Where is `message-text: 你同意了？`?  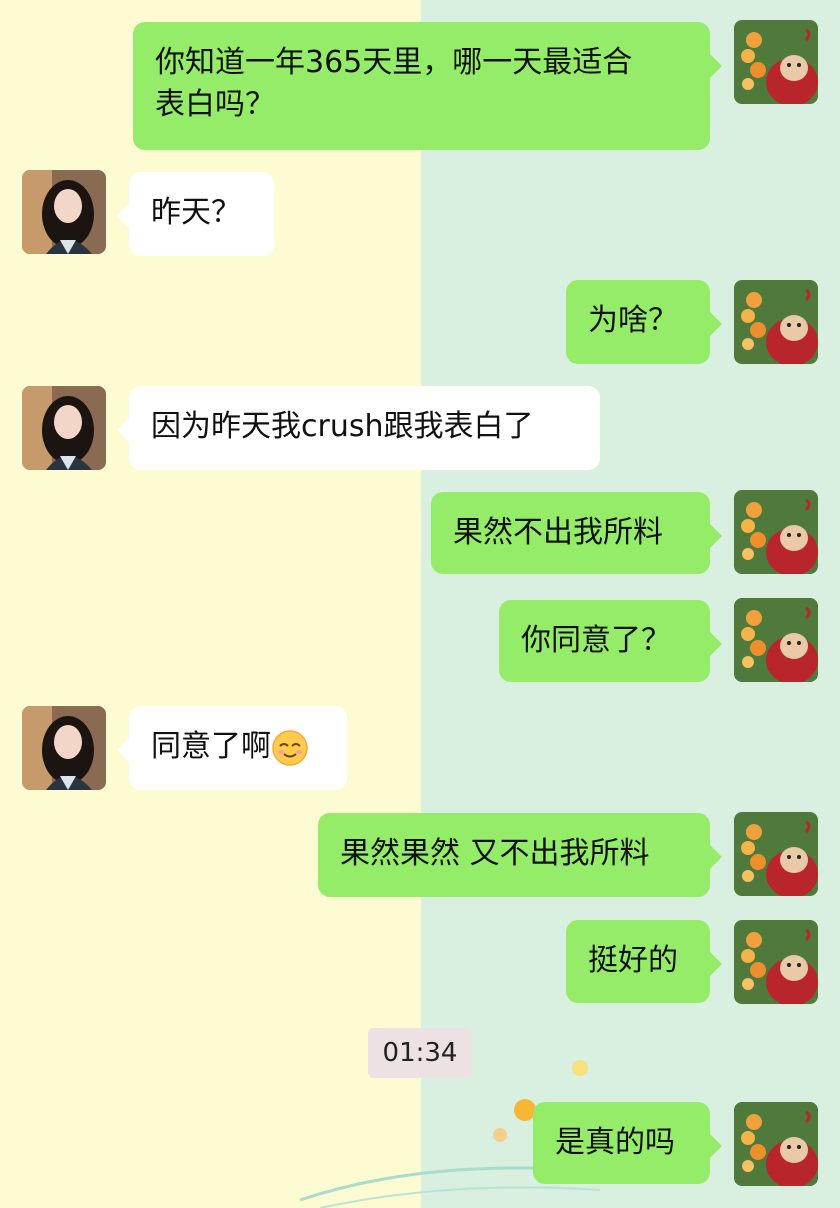 message-text: 你同意了？ is located at coordinates (596, 640).